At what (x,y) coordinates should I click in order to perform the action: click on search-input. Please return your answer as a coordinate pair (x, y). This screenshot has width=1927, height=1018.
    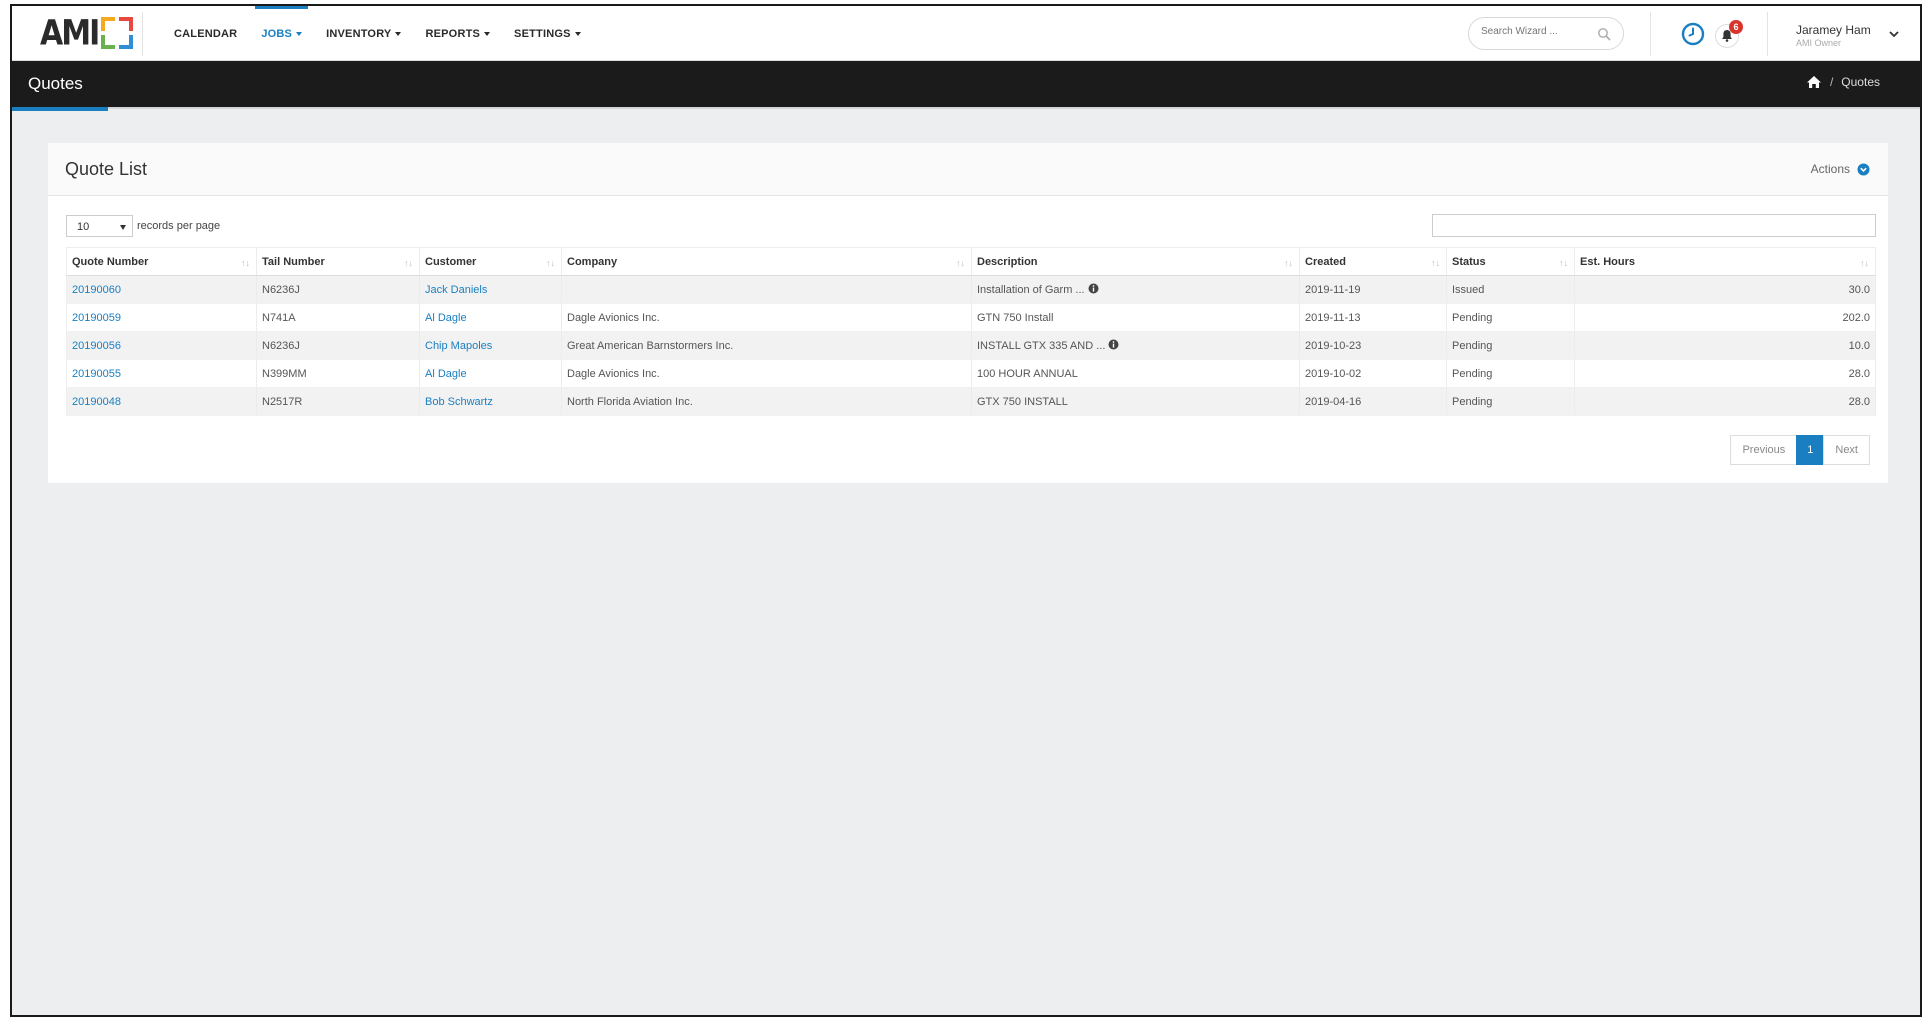
    Looking at the image, I should click on (1536, 31).